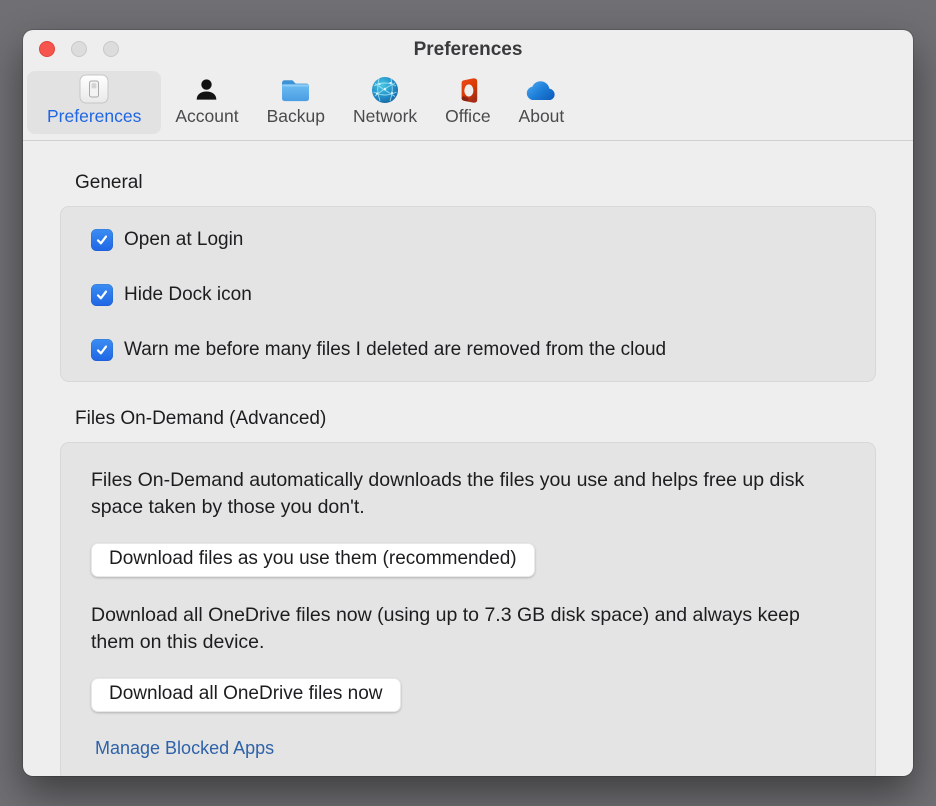 This screenshot has height=806, width=936. Describe the element at coordinates (109, 182) in the screenshot. I see `general-heading: General` at that location.